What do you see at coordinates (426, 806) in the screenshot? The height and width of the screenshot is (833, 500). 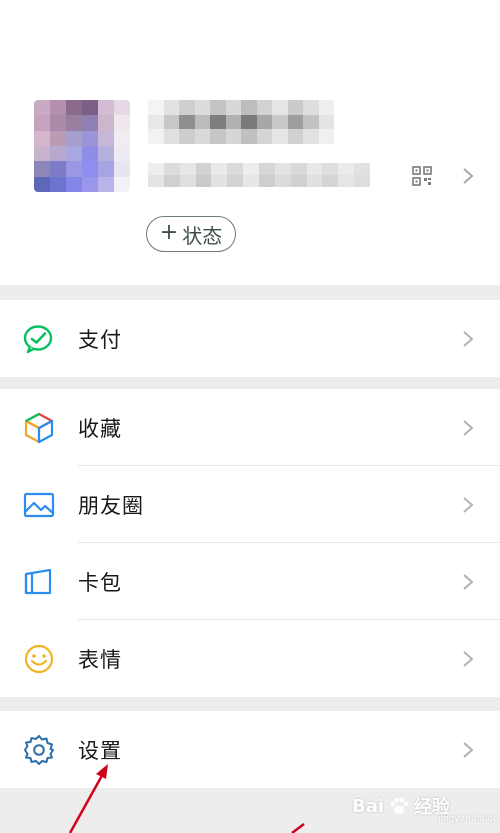 I see `baidu-jingyan-watermark: Bai 经验 jingyan.baidu.com` at bounding box center [426, 806].